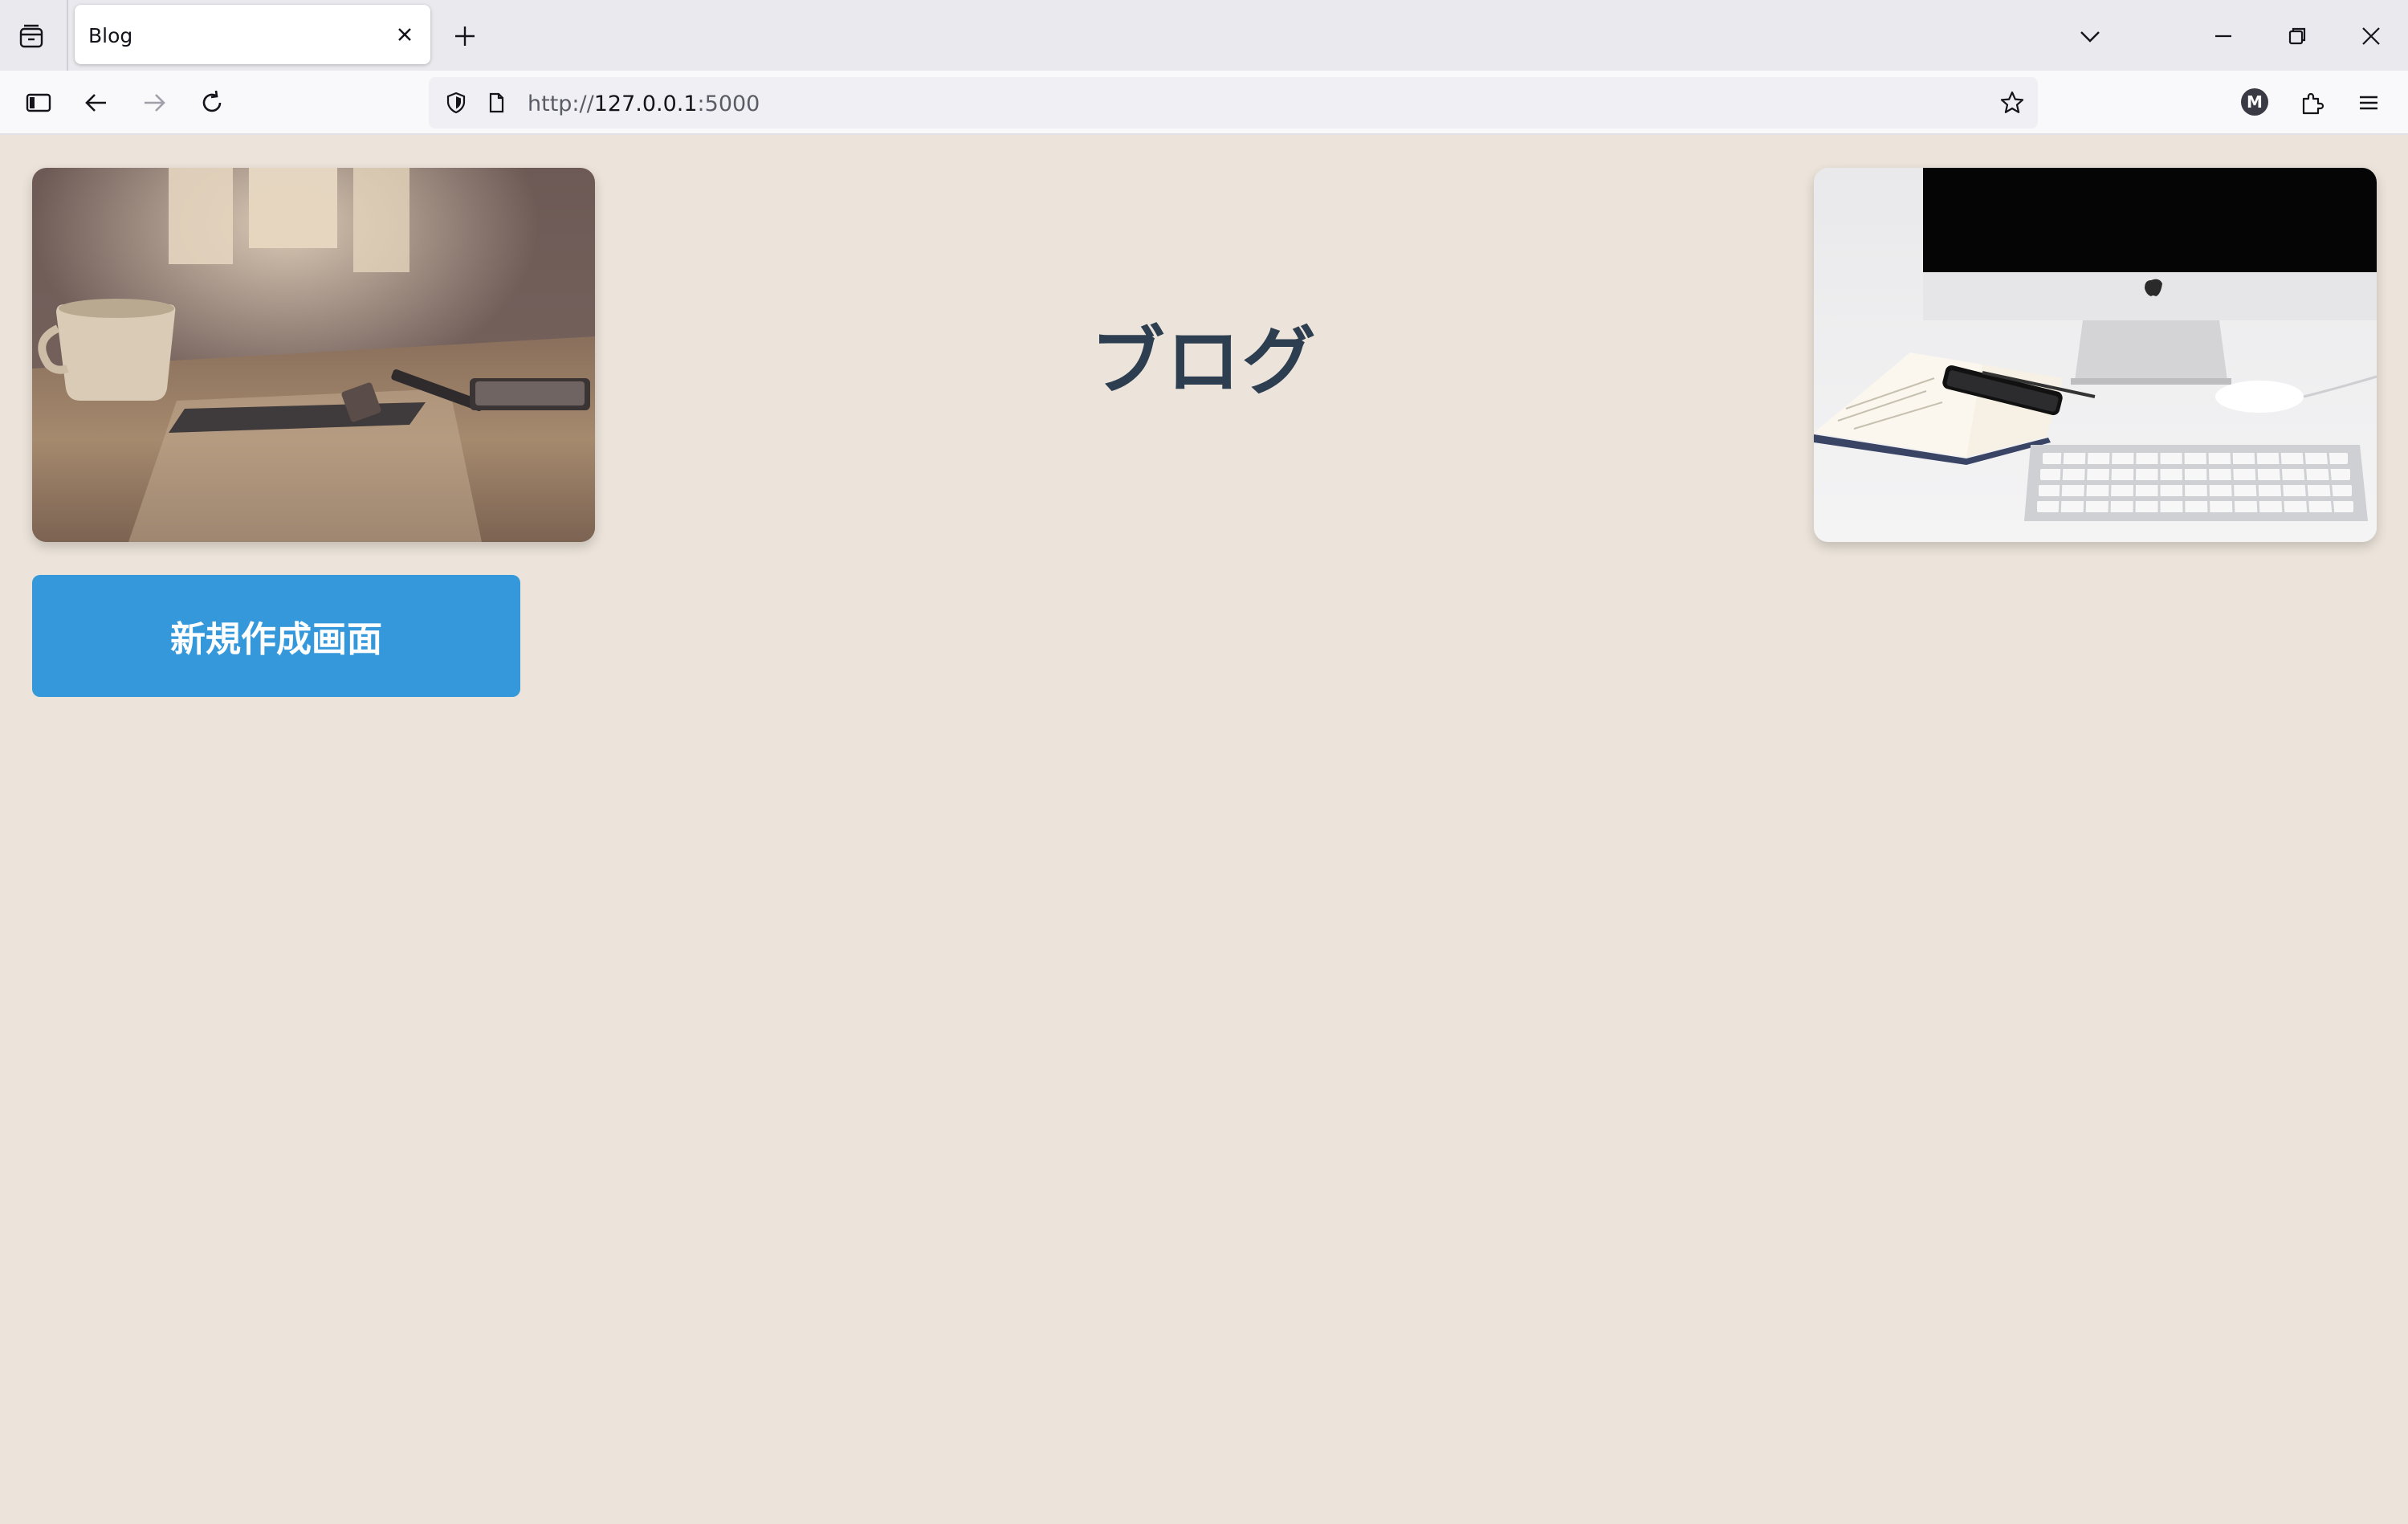  I want to click on tab-list-icon, so click(31, 36).